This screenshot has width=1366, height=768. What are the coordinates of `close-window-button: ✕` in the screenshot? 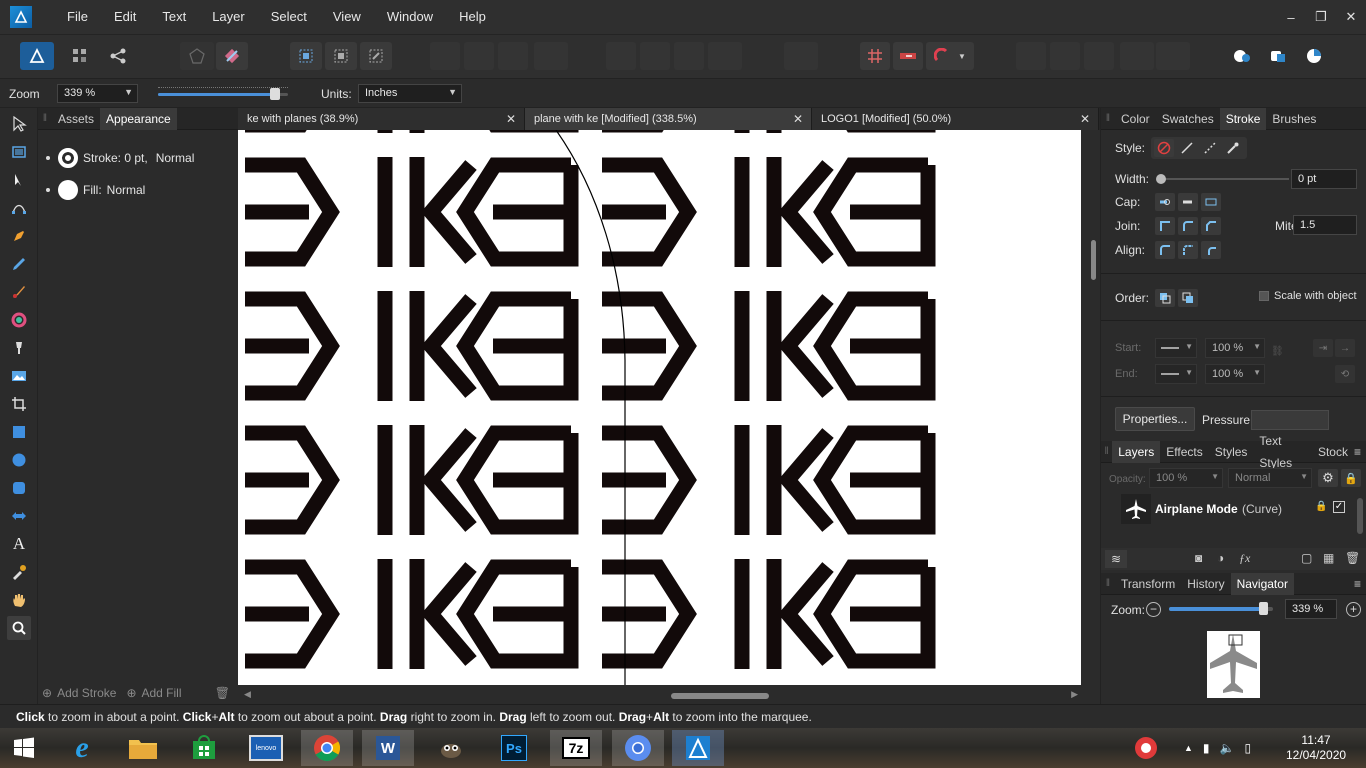 It's located at (1351, 17).